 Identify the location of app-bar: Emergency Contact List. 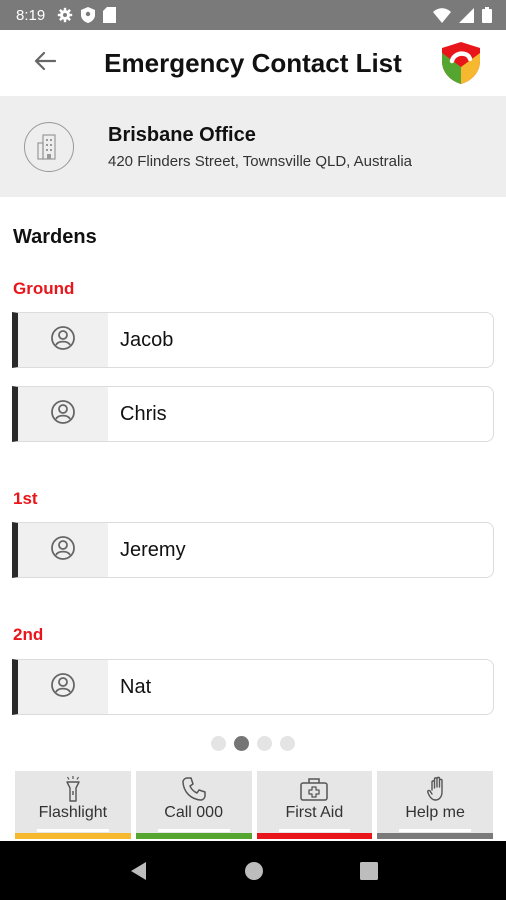
(253, 63).